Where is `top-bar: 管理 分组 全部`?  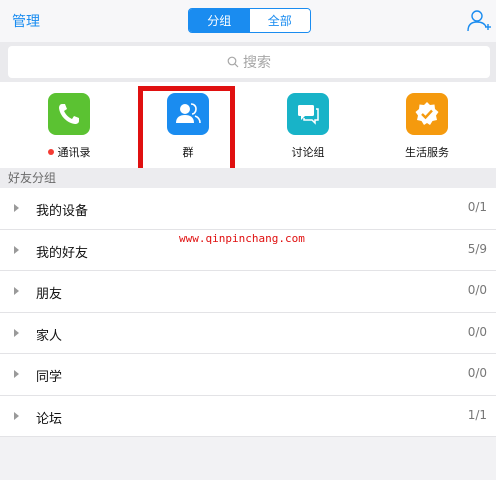
top-bar: 管理 分组 全部 is located at coordinates (248, 21).